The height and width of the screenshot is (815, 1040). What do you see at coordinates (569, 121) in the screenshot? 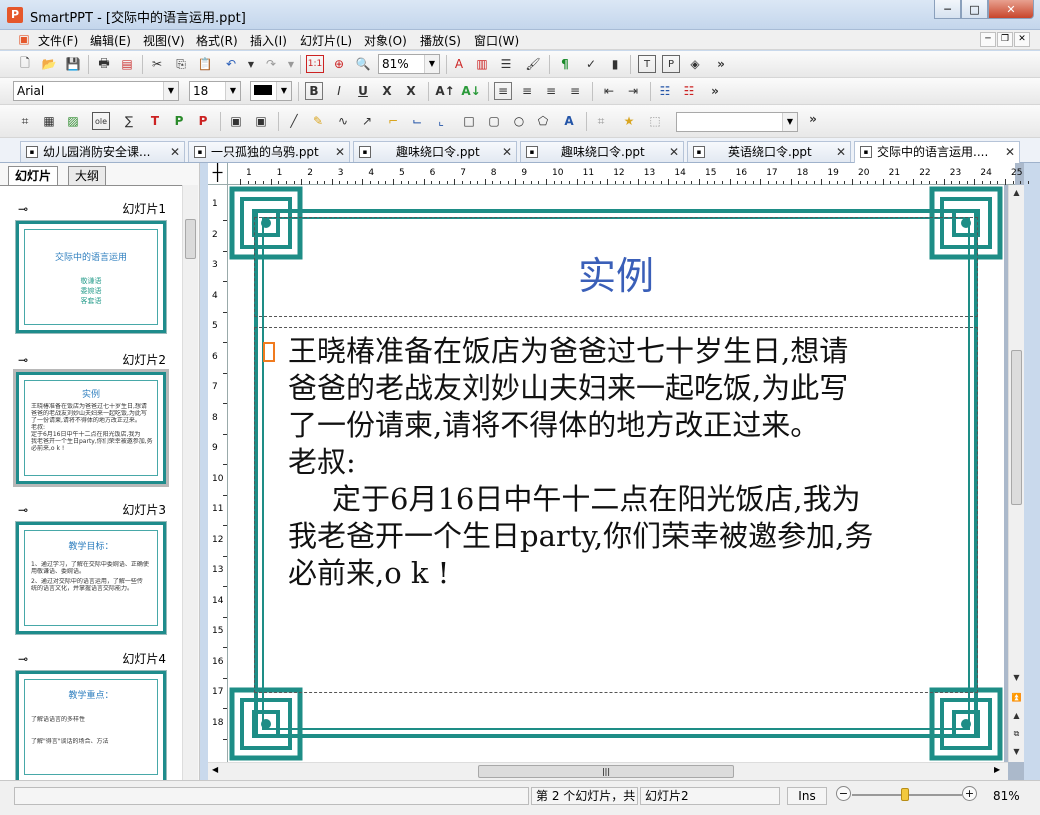
I see `wordart-icon: A` at bounding box center [569, 121].